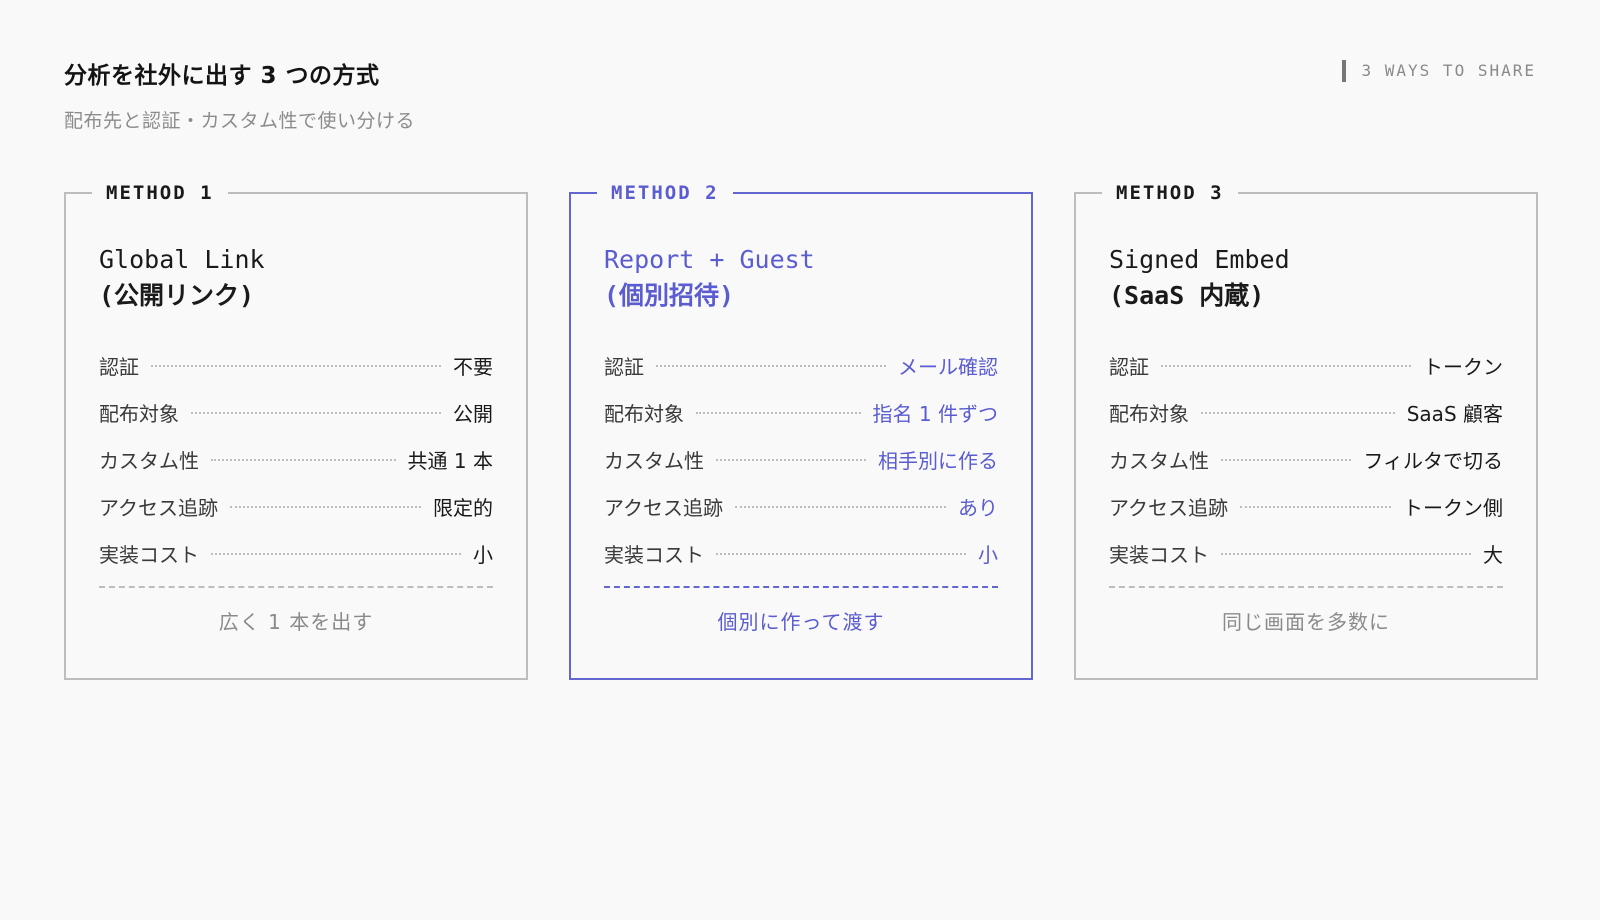 The width and height of the screenshot is (1600, 920). What do you see at coordinates (1453, 508) in the screenshot?
I see `row-value: トークン側` at bounding box center [1453, 508].